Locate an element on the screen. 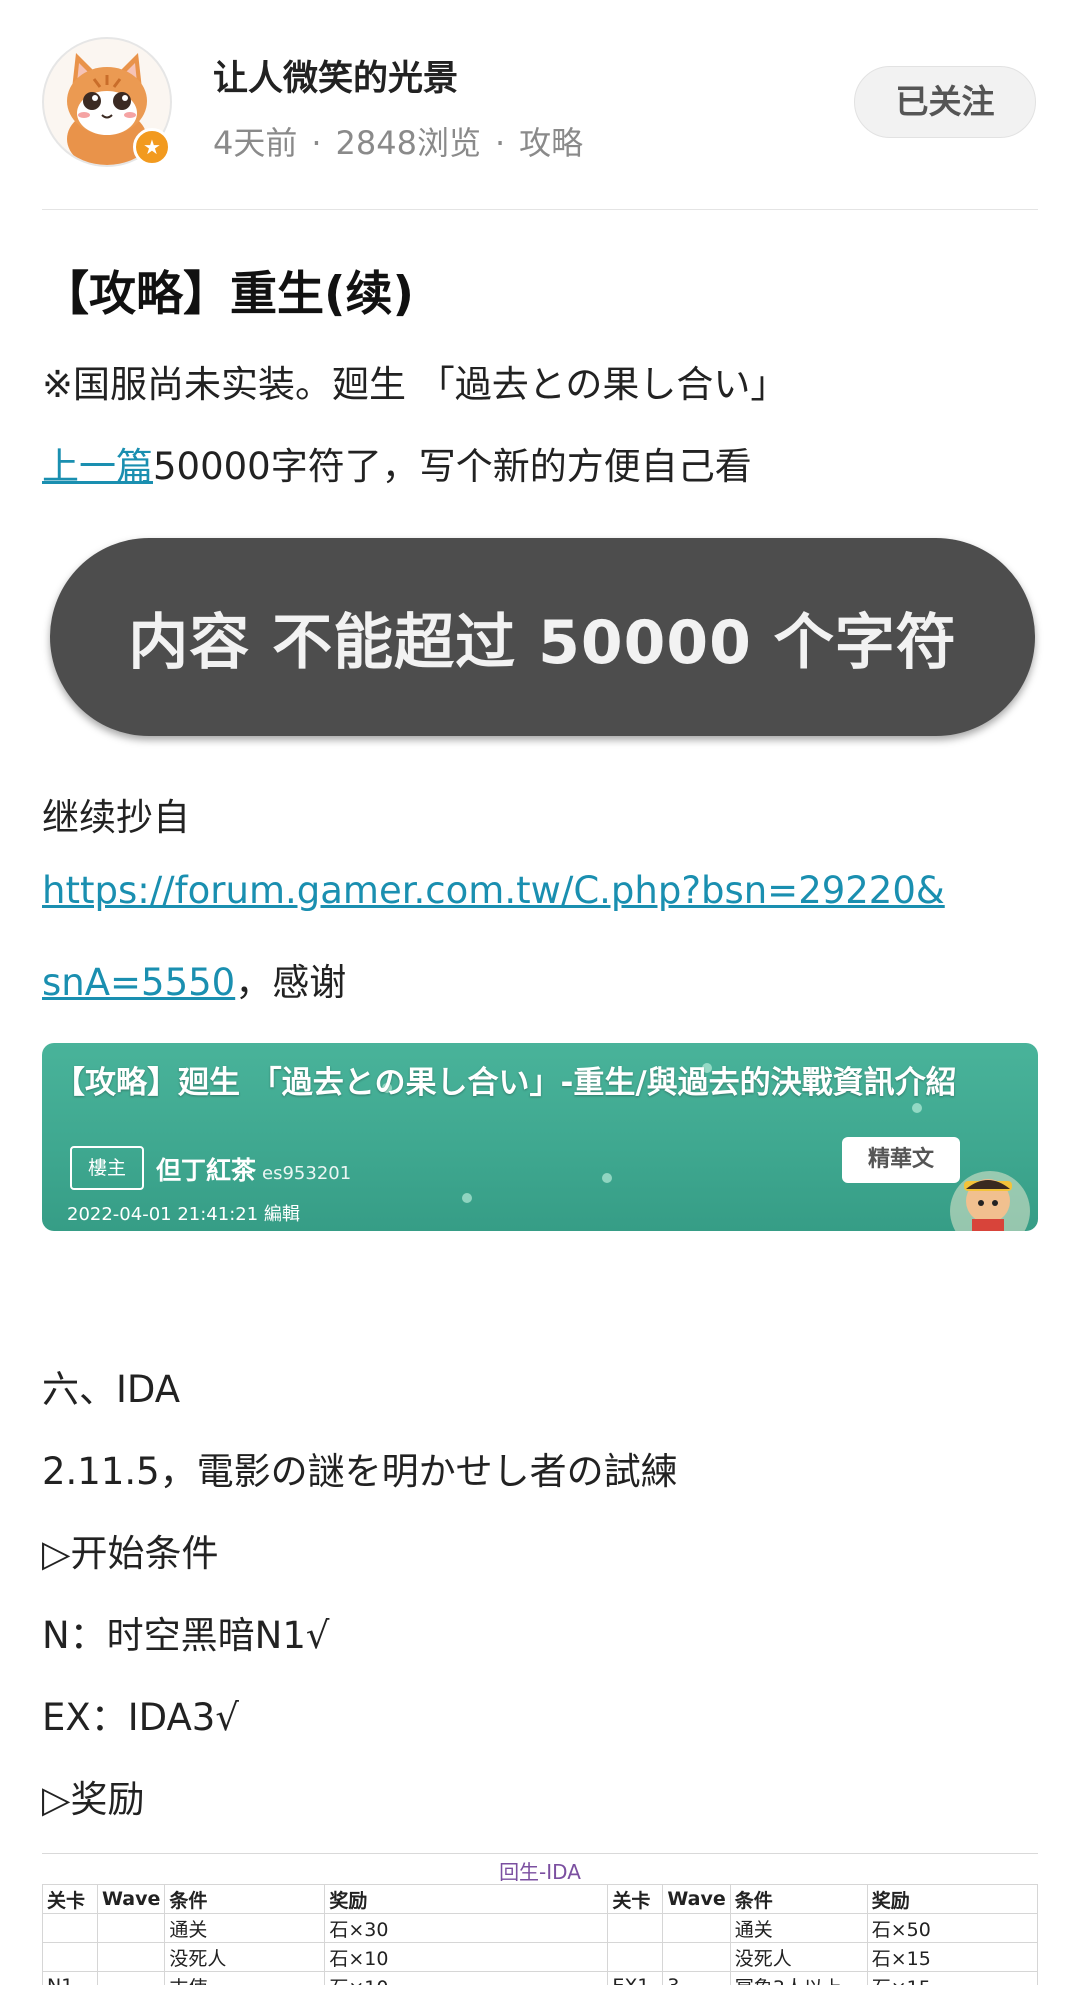  verified-badge-icon: ★ is located at coordinates (152, 147).